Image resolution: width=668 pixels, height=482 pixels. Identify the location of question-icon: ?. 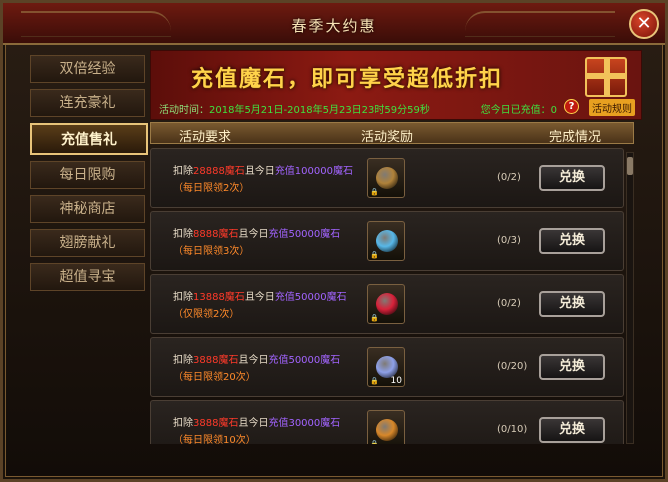
(571, 106).